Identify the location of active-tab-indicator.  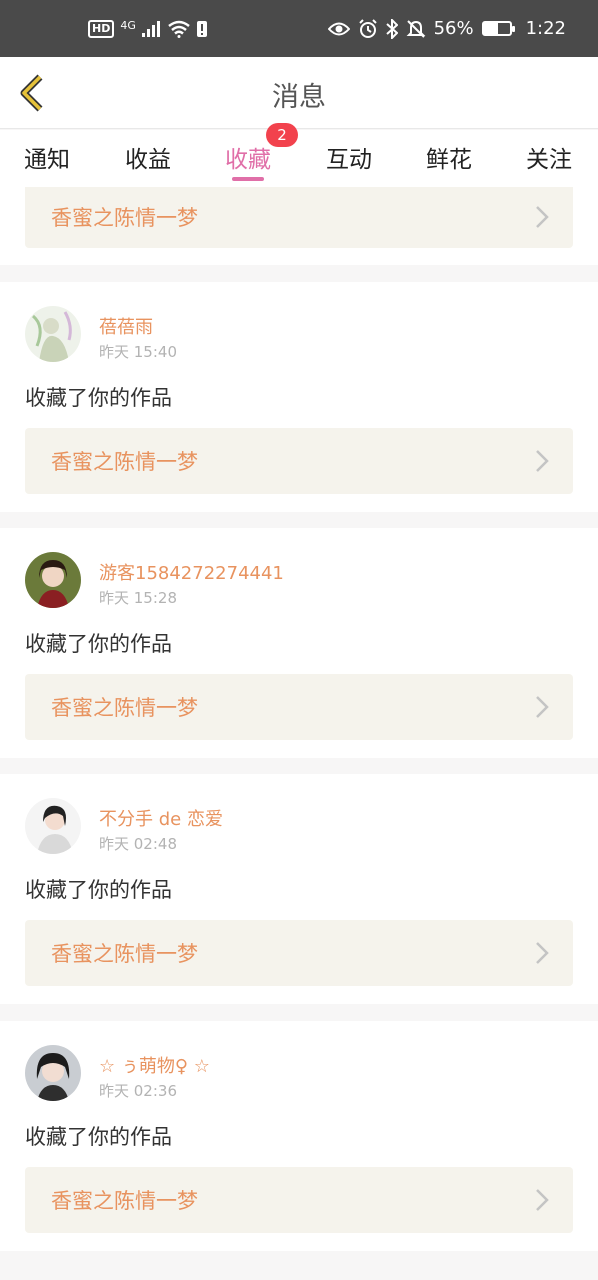
(248, 179).